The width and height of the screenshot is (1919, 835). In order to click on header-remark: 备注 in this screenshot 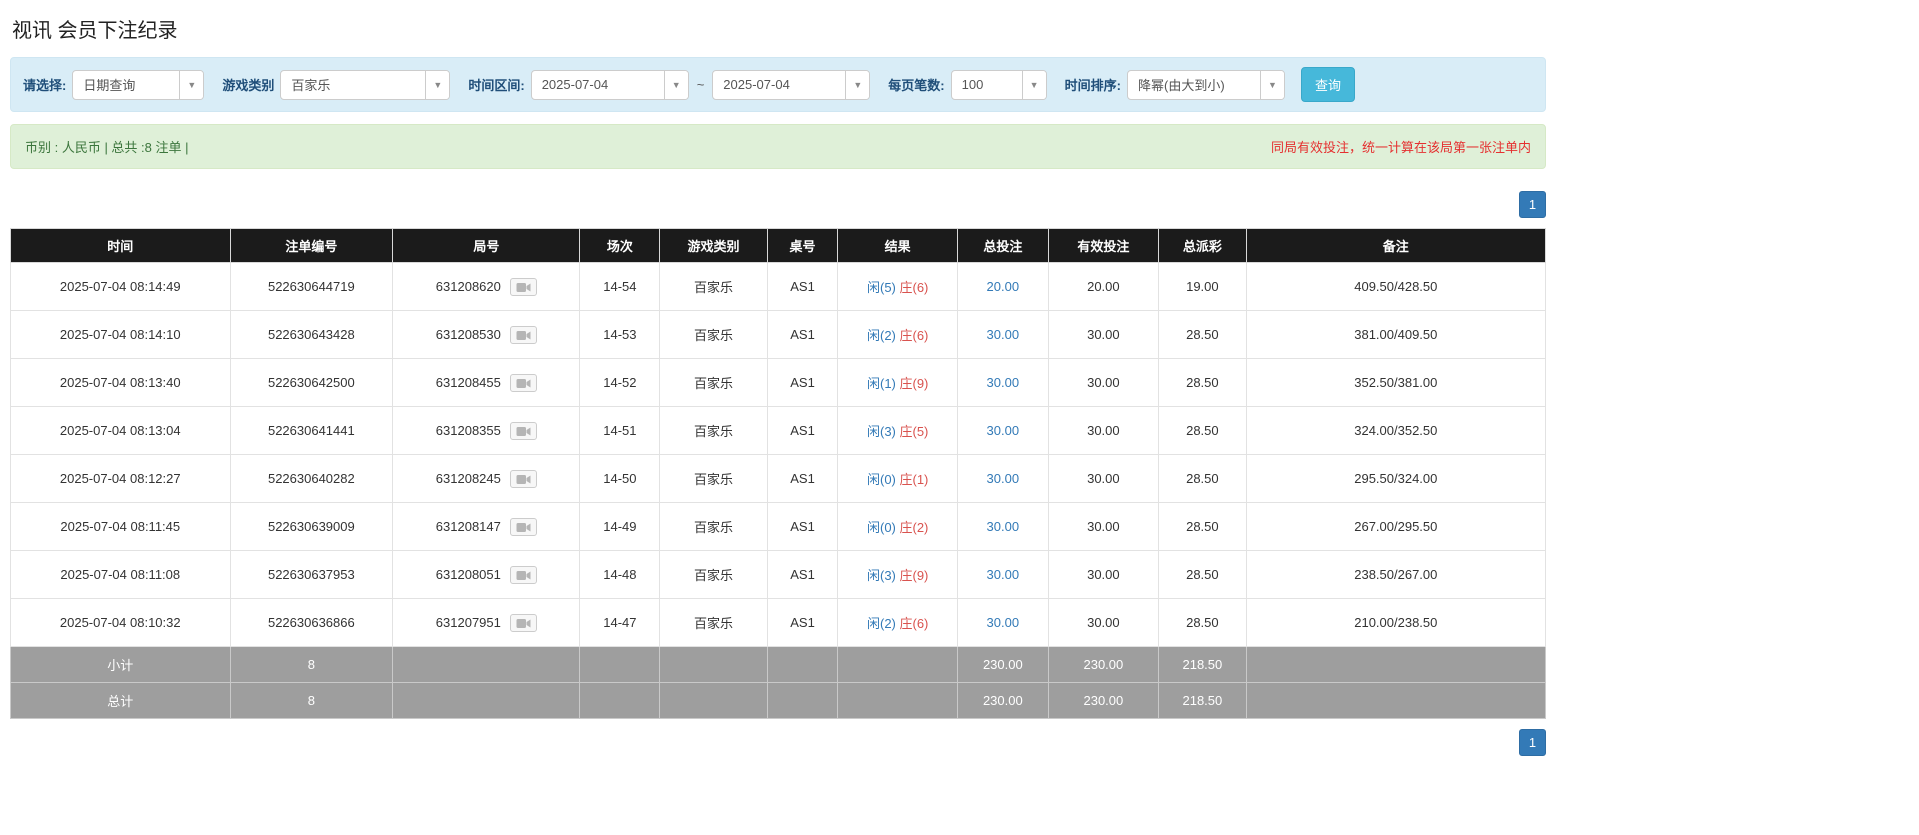, I will do `click(1396, 245)`.